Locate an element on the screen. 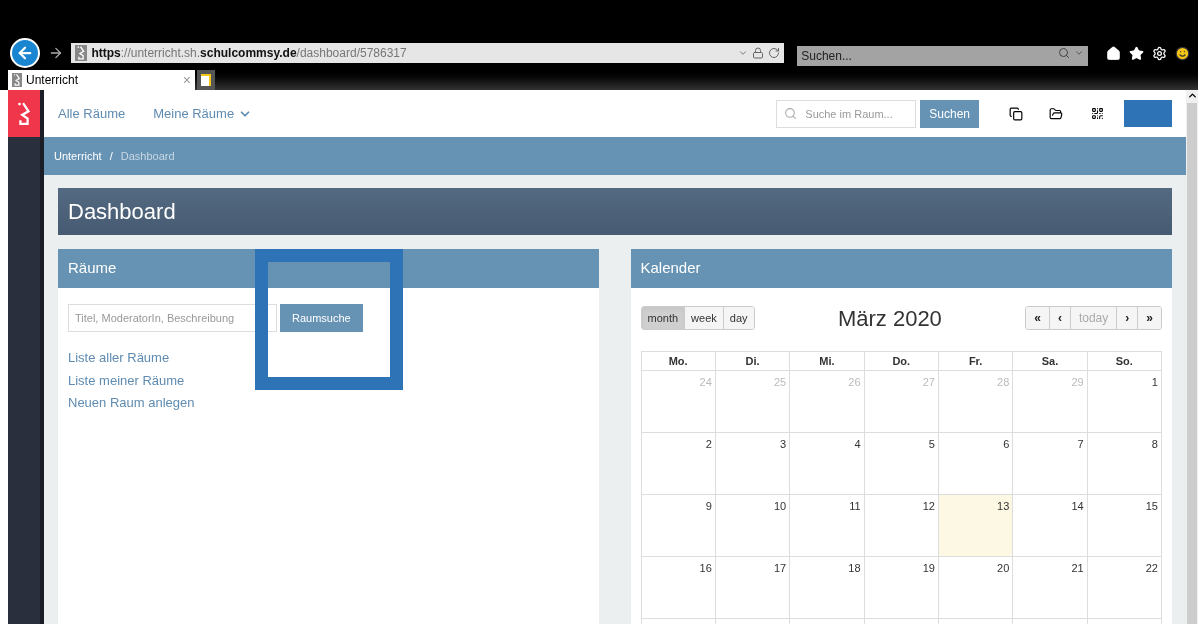 This screenshot has height=624, width=1198. day-cell: 7 is located at coordinates (1050, 464).